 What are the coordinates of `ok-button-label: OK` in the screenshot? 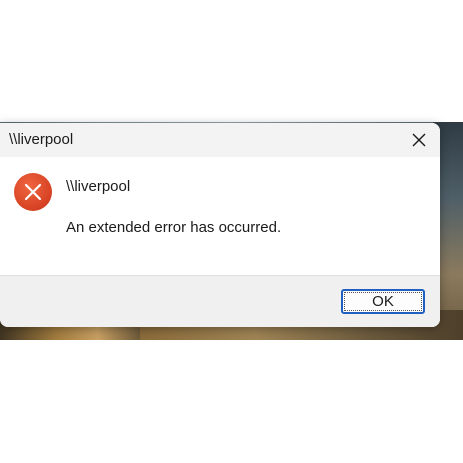 It's located at (383, 301).